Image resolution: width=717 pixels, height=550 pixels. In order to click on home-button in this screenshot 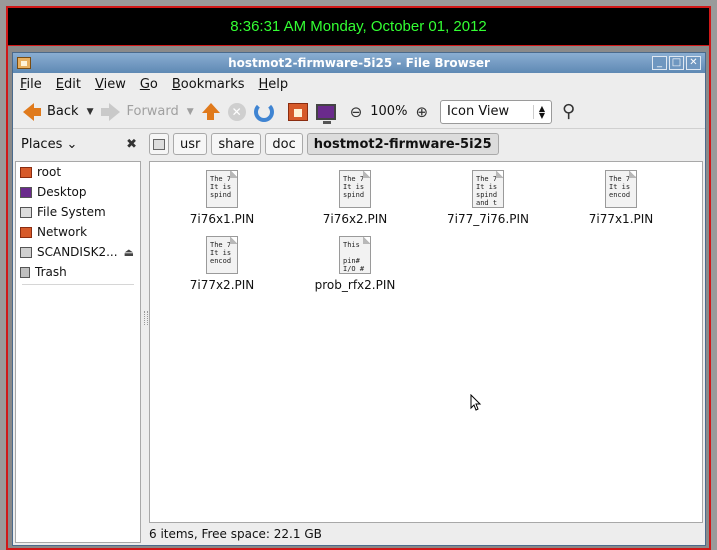, I will do `click(298, 112)`.